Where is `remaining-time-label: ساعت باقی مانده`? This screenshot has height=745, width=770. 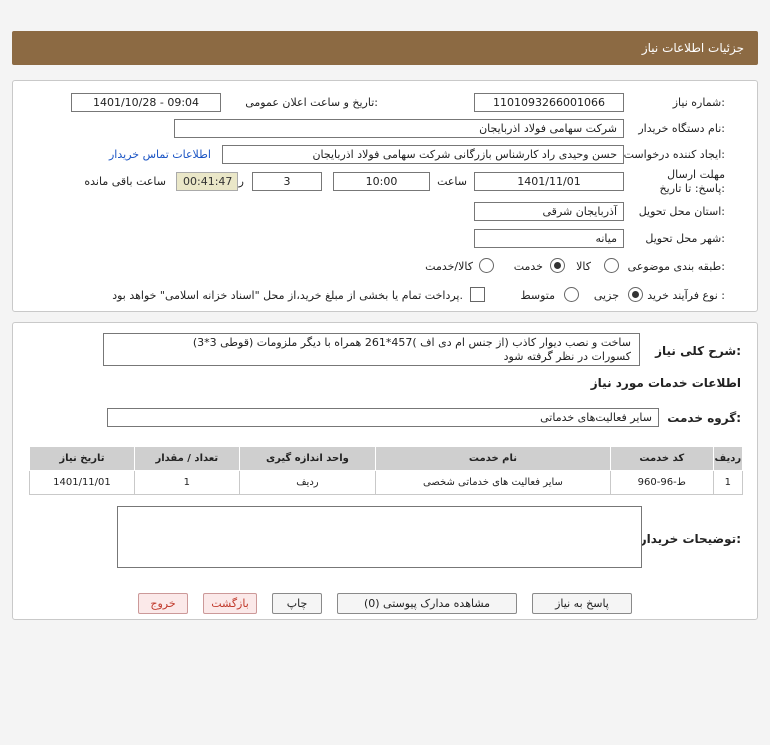
remaining-time-label: ساعت باقی مانده is located at coordinates (125, 181).